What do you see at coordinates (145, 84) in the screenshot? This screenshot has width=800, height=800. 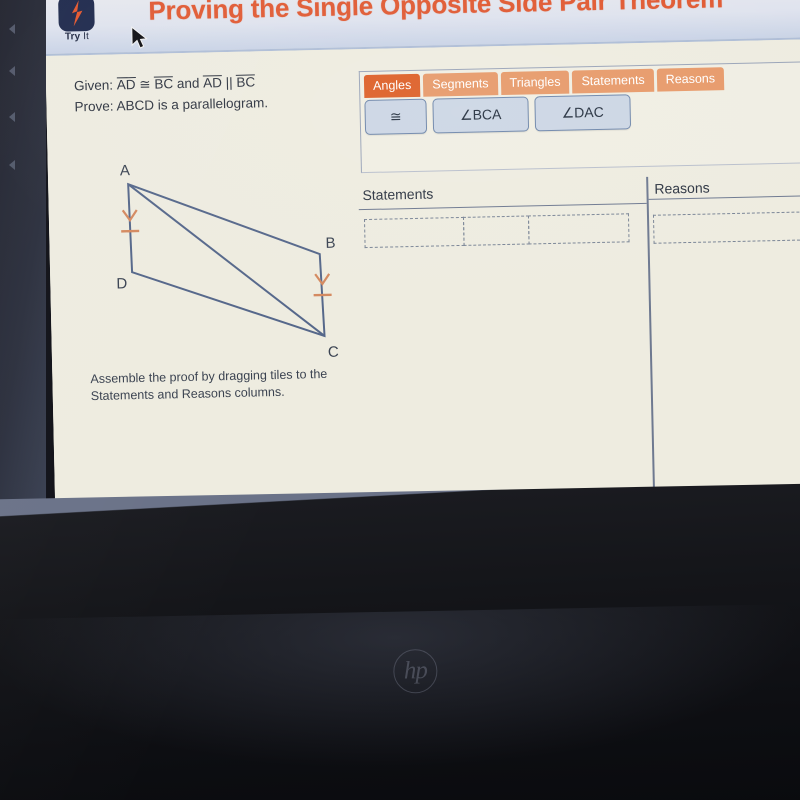 I see `congruent-symbol: ≅` at bounding box center [145, 84].